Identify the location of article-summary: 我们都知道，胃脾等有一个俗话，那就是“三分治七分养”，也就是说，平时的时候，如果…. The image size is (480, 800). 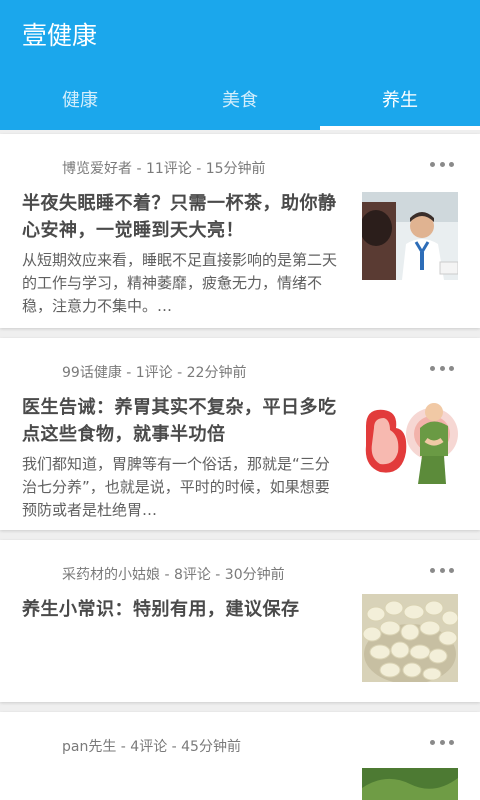
(176, 487).